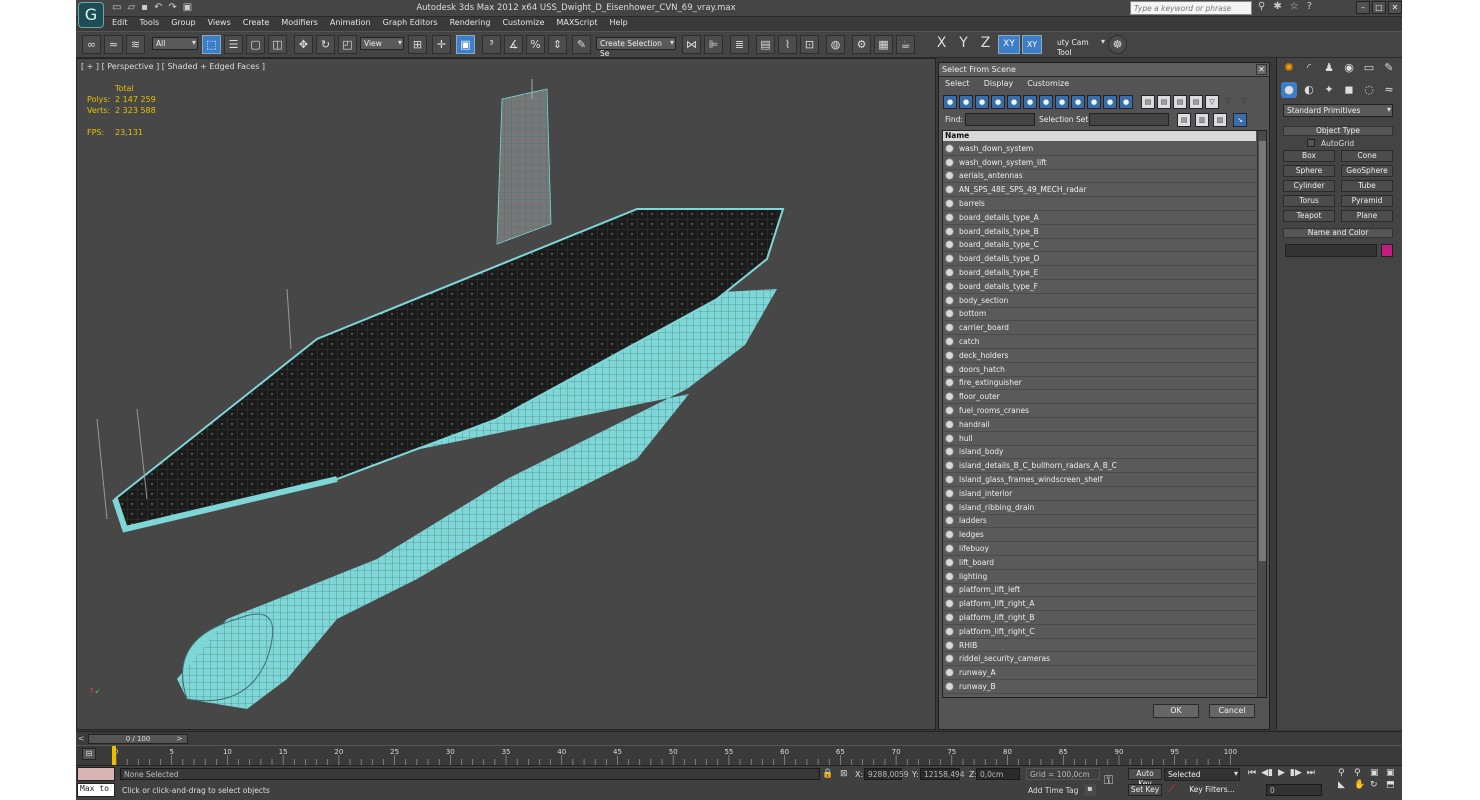 This screenshot has width=1480, height=800. Describe the element at coordinates (1367, 171) in the screenshot. I see `geosphere-button: GeoSphere` at that location.